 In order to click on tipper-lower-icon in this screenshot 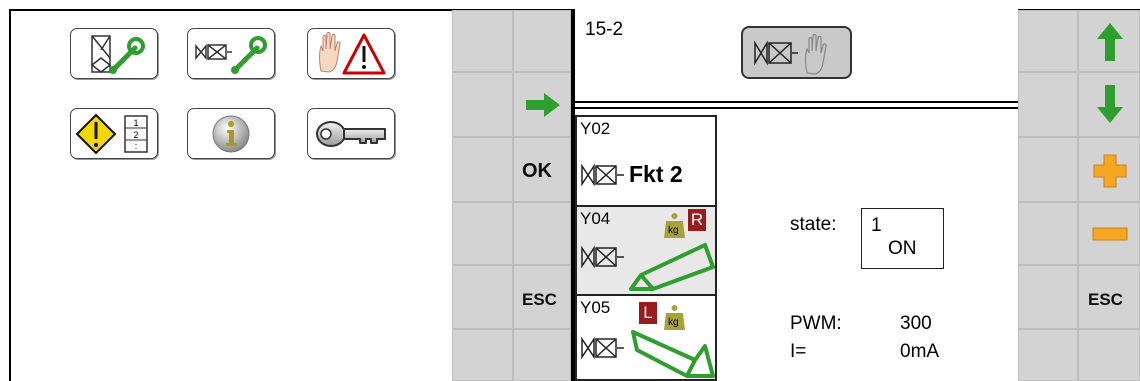, I will do `click(673, 354)`.